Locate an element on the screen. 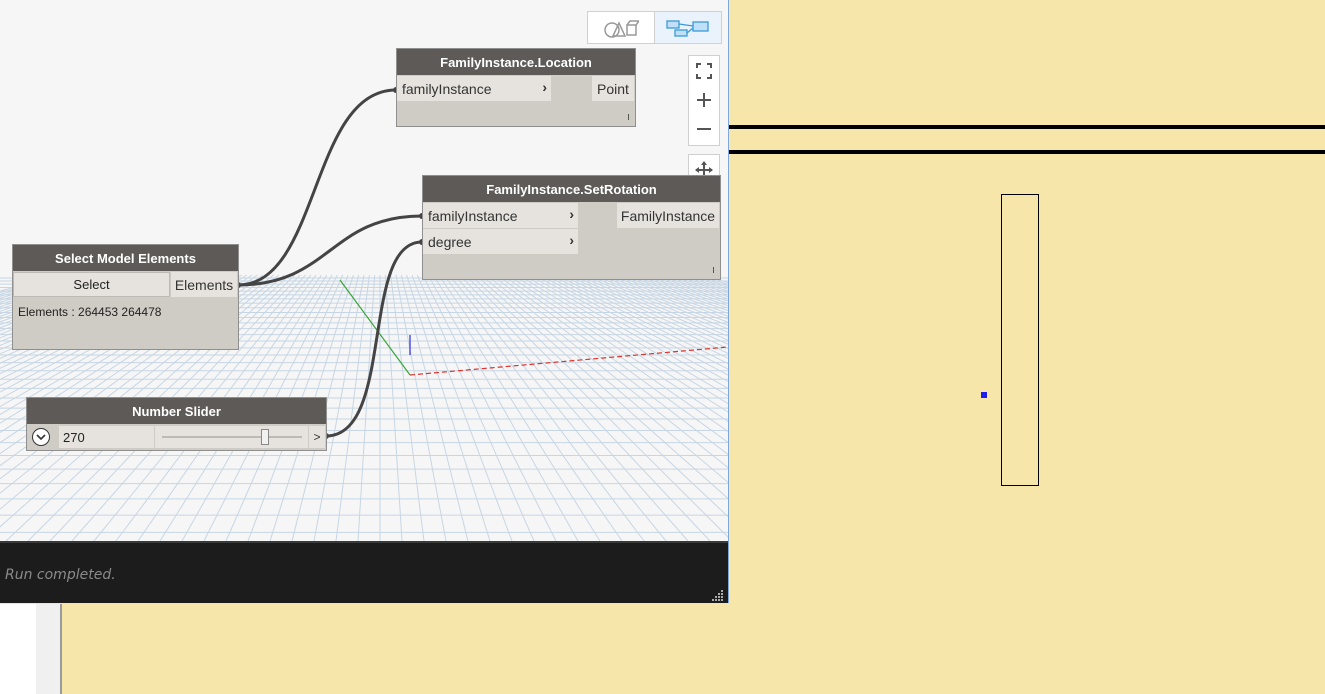  chevron-down-icon is located at coordinates (41, 437).